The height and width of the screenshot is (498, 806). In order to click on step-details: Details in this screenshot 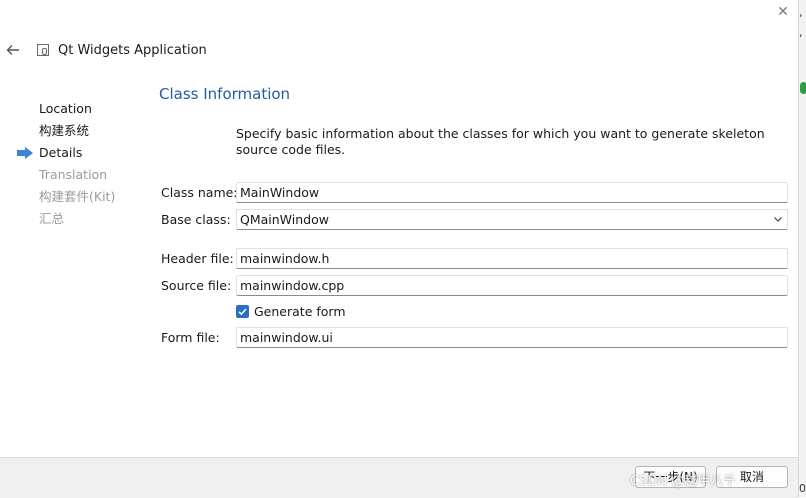, I will do `click(61, 152)`.